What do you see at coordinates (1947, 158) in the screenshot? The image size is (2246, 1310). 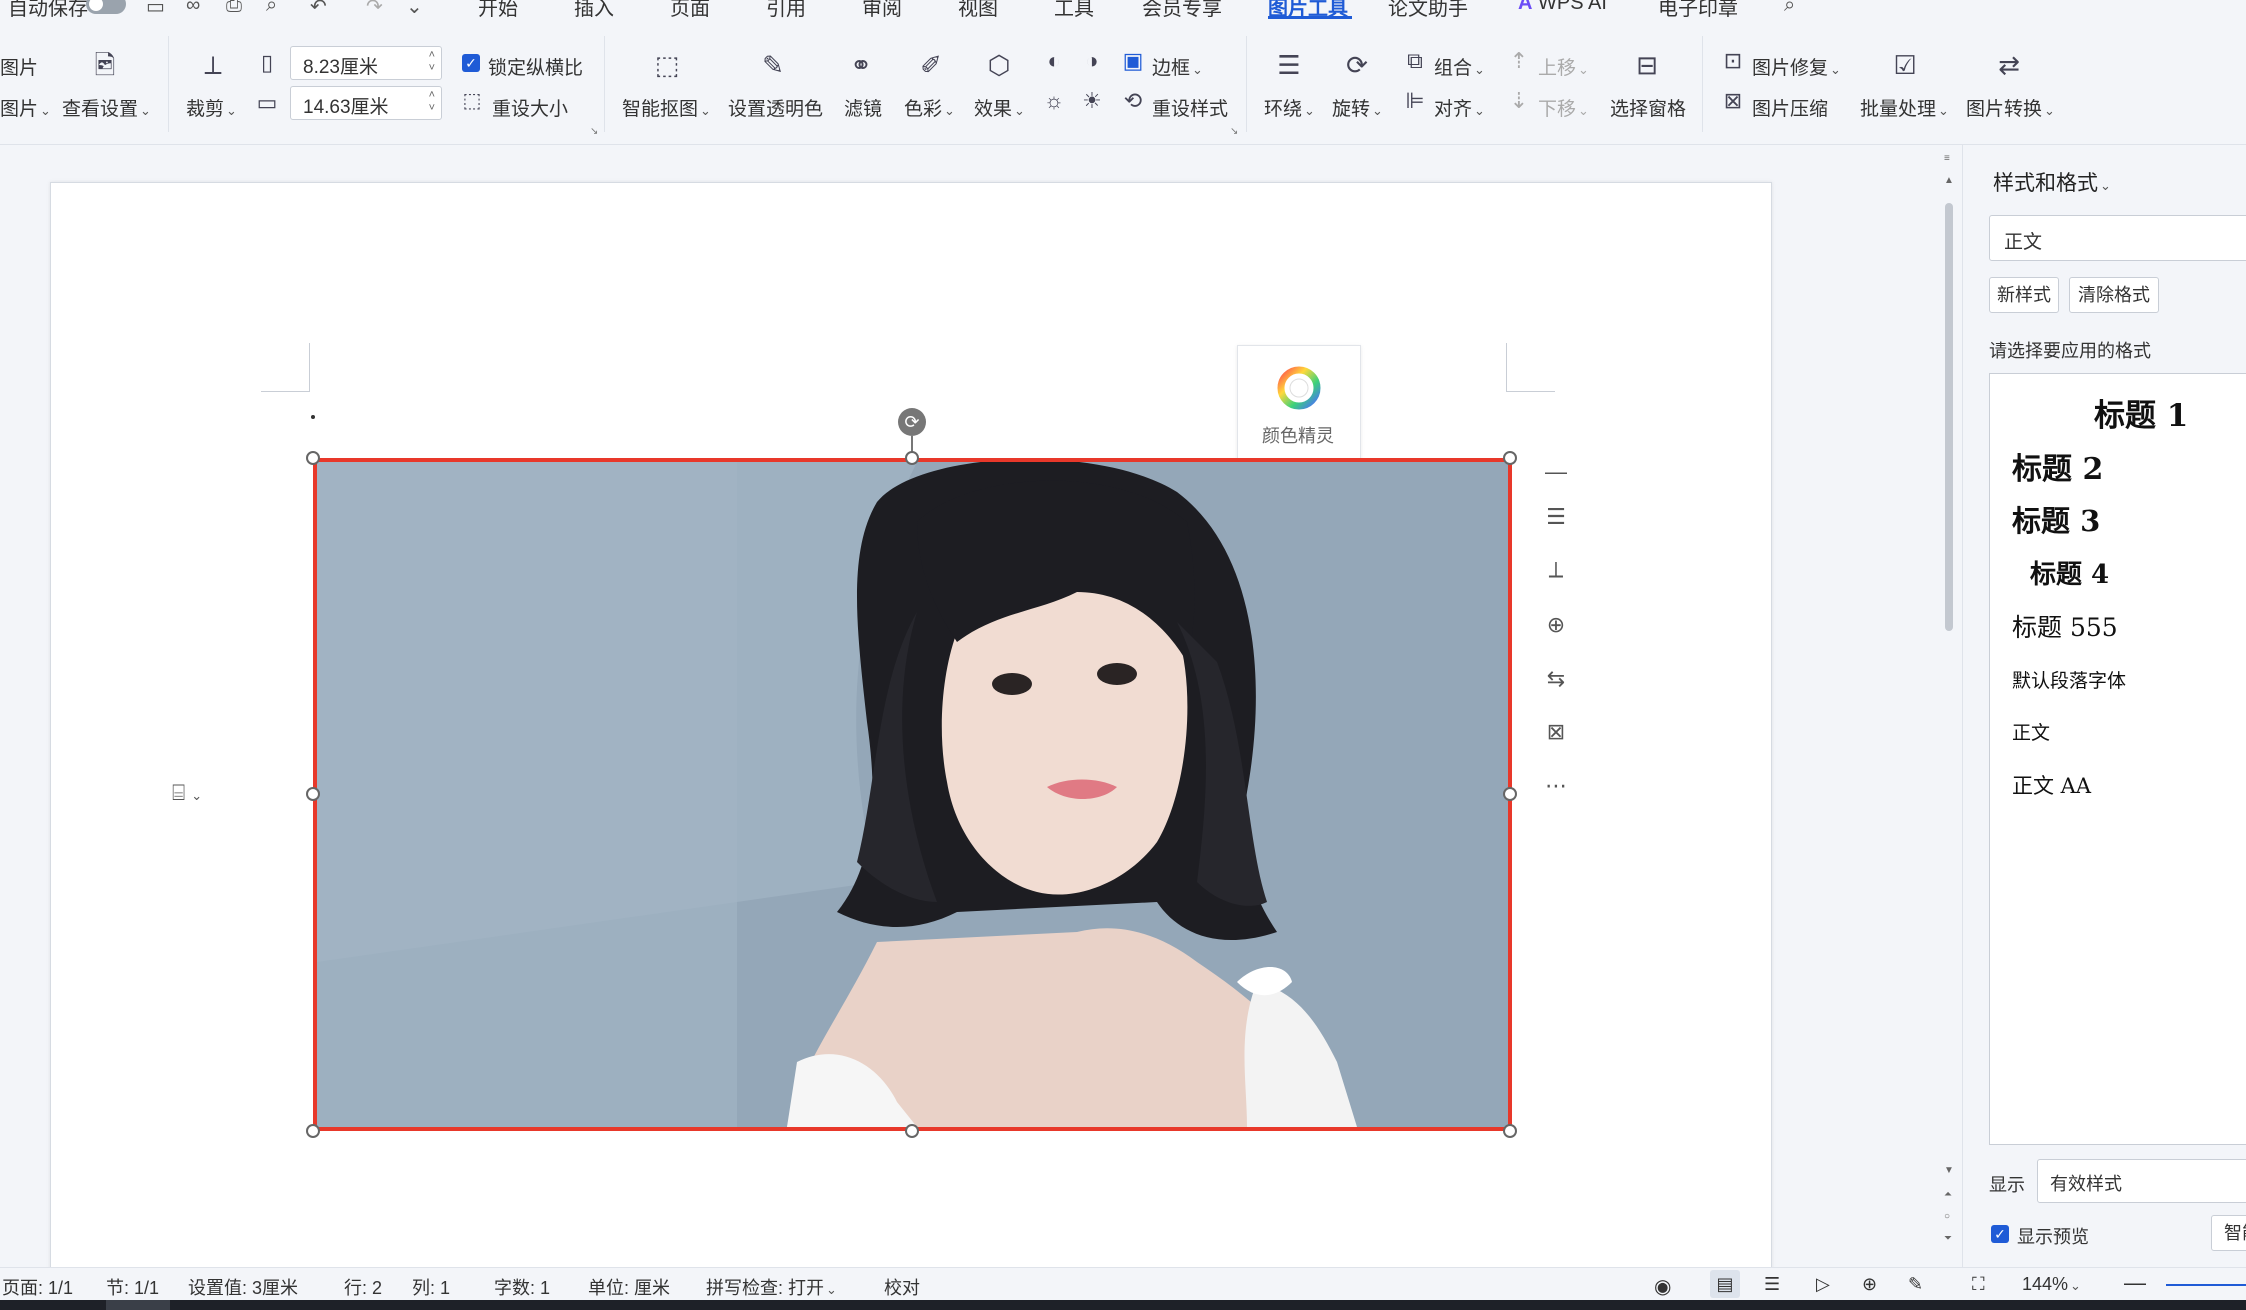 I see `scroll-split-icon: ≡` at bounding box center [1947, 158].